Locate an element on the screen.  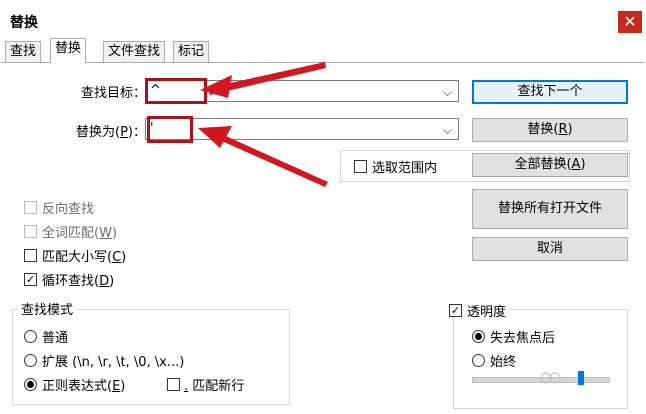
mode-regex-radio is located at coordinates (30, 384).